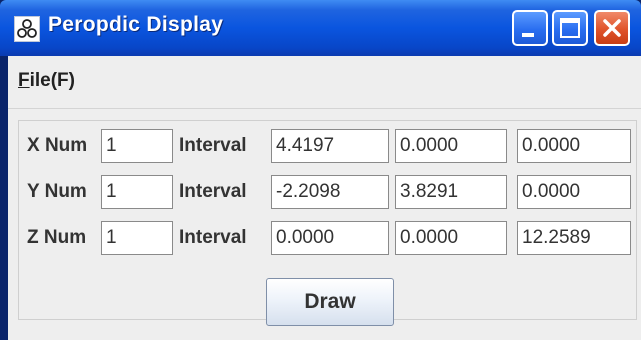  I want to click on x-interval-input-3: 0.0000, so click(574, 146).